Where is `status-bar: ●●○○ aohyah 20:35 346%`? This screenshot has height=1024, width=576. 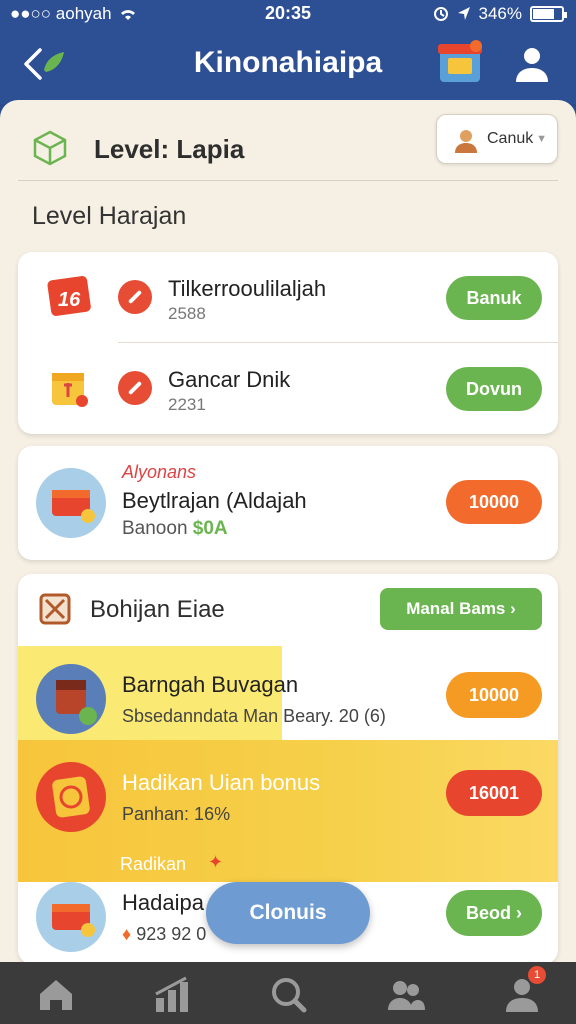
status-bar: ●●○○ aohyah 20:35 346% is located at coordinates (288, 14).